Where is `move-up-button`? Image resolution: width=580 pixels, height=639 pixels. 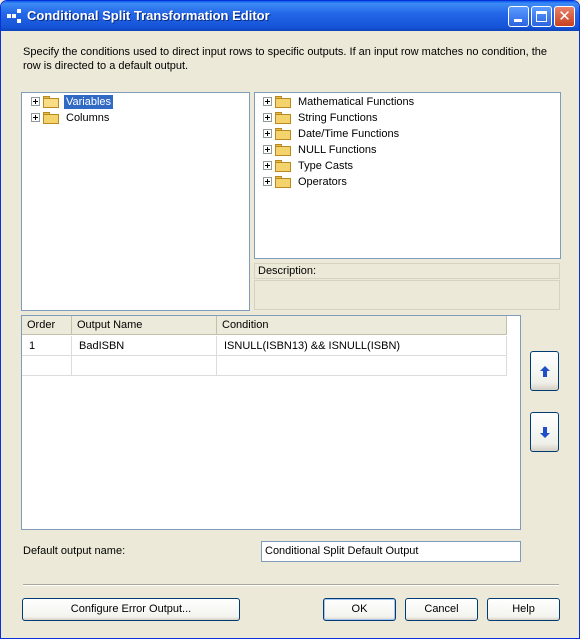
move-up-button is located at coordinates (544, 371).